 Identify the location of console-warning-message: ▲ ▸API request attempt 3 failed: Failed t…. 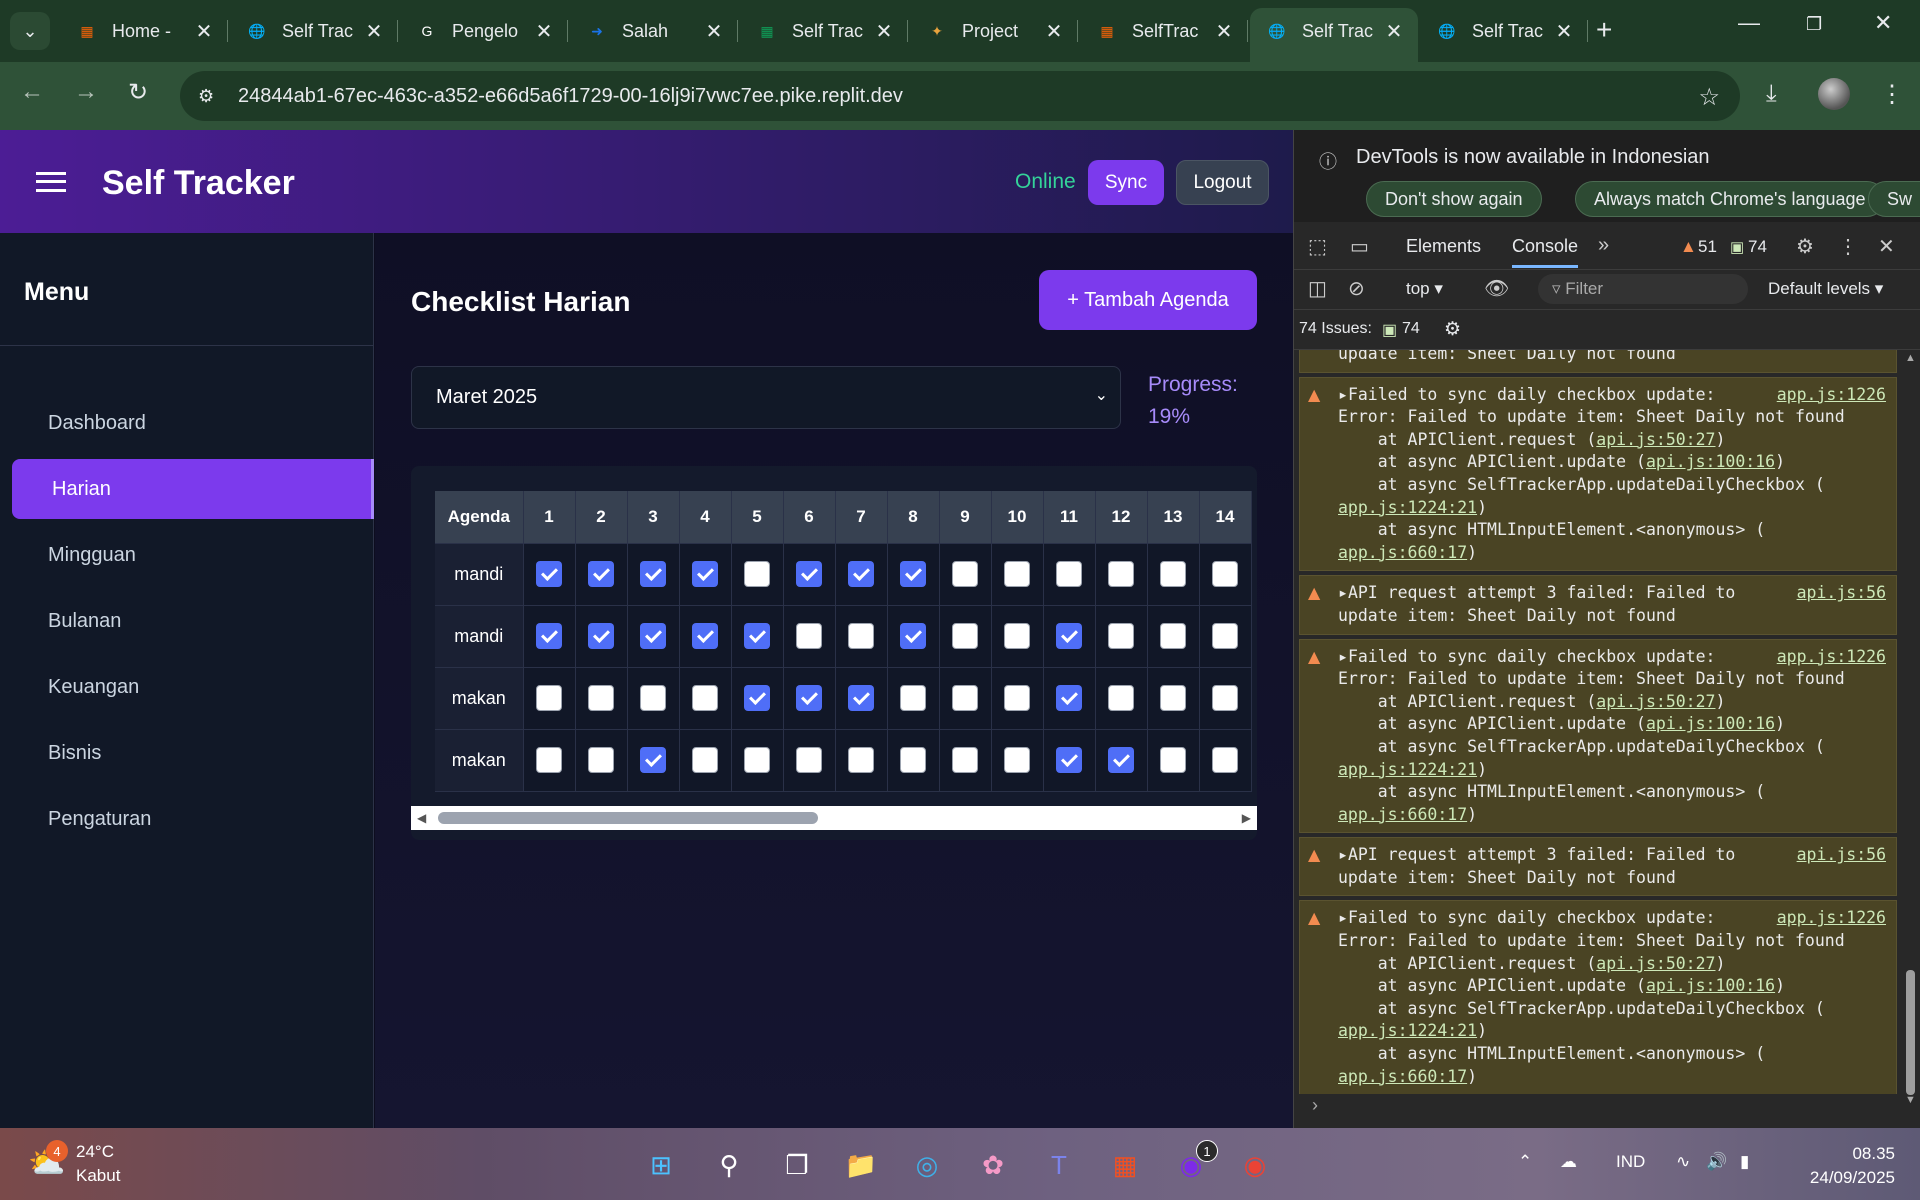
(1598, 867).